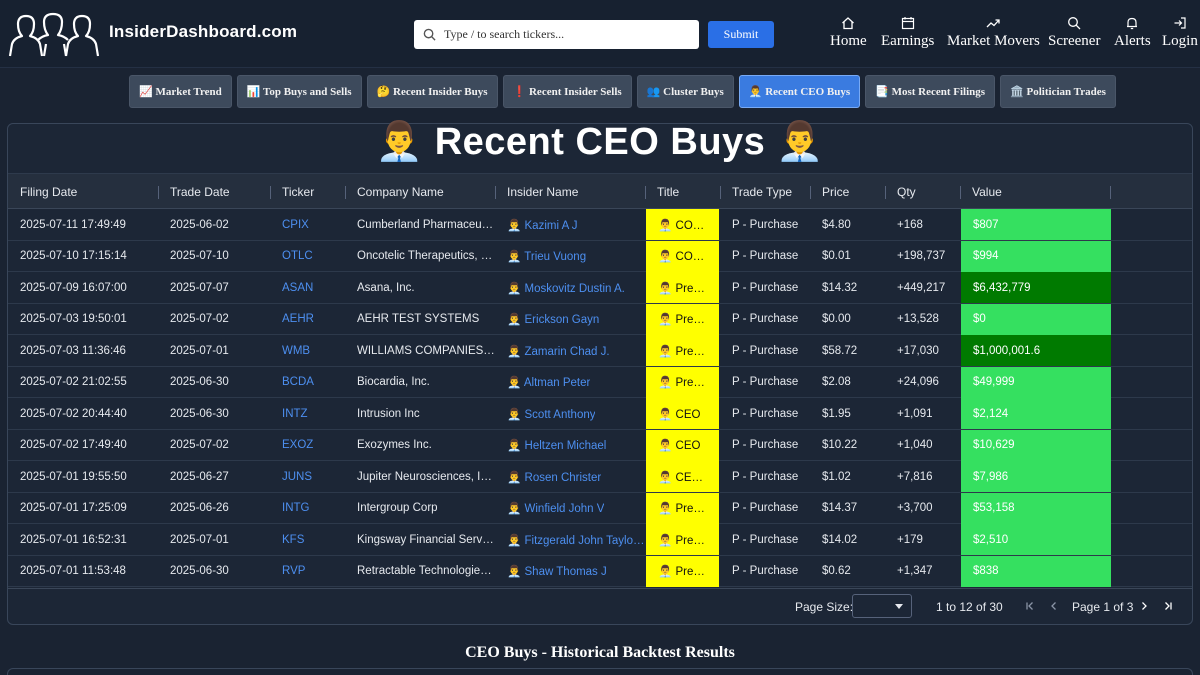 The height and width of the screenshot is (675, 1200). What do you see at coordinates (567, 91) in the screenshot?
I see `tab-recent-insider-sells: ❗ Recent Insider Sells` at bounding box center [567, 91].